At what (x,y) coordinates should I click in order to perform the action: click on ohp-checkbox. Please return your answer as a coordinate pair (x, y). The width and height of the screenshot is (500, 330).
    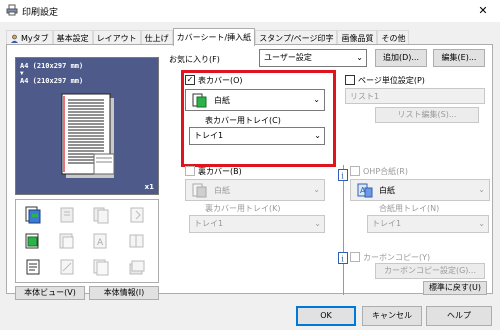
    Looking at the image, I should click on (355, 171).